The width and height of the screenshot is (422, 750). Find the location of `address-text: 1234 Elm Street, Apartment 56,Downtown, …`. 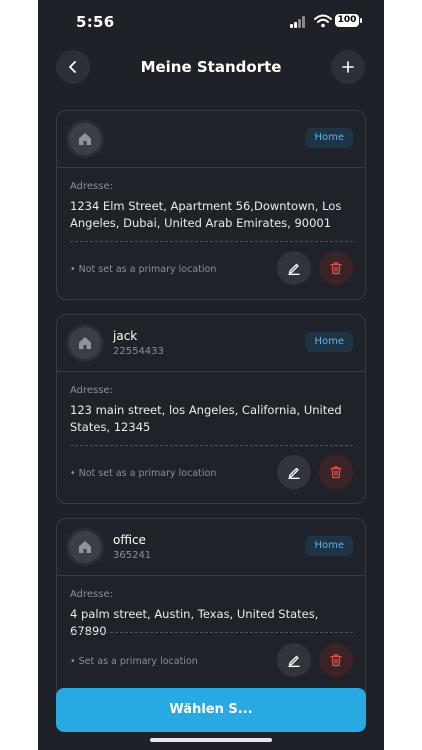

address-text: 1234 Elm Street, Apartment 56,Downtown, … is located at coordinates (206, 214).